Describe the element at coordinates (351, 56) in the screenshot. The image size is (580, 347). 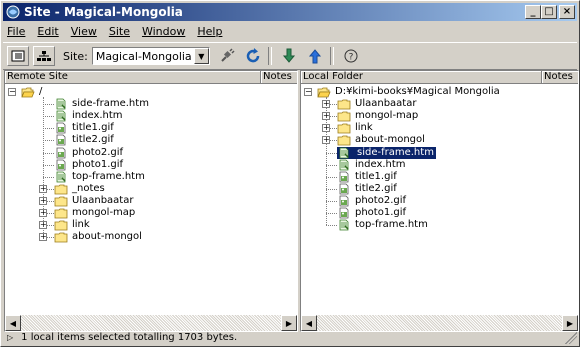
I see `help-button: ?` at that location.